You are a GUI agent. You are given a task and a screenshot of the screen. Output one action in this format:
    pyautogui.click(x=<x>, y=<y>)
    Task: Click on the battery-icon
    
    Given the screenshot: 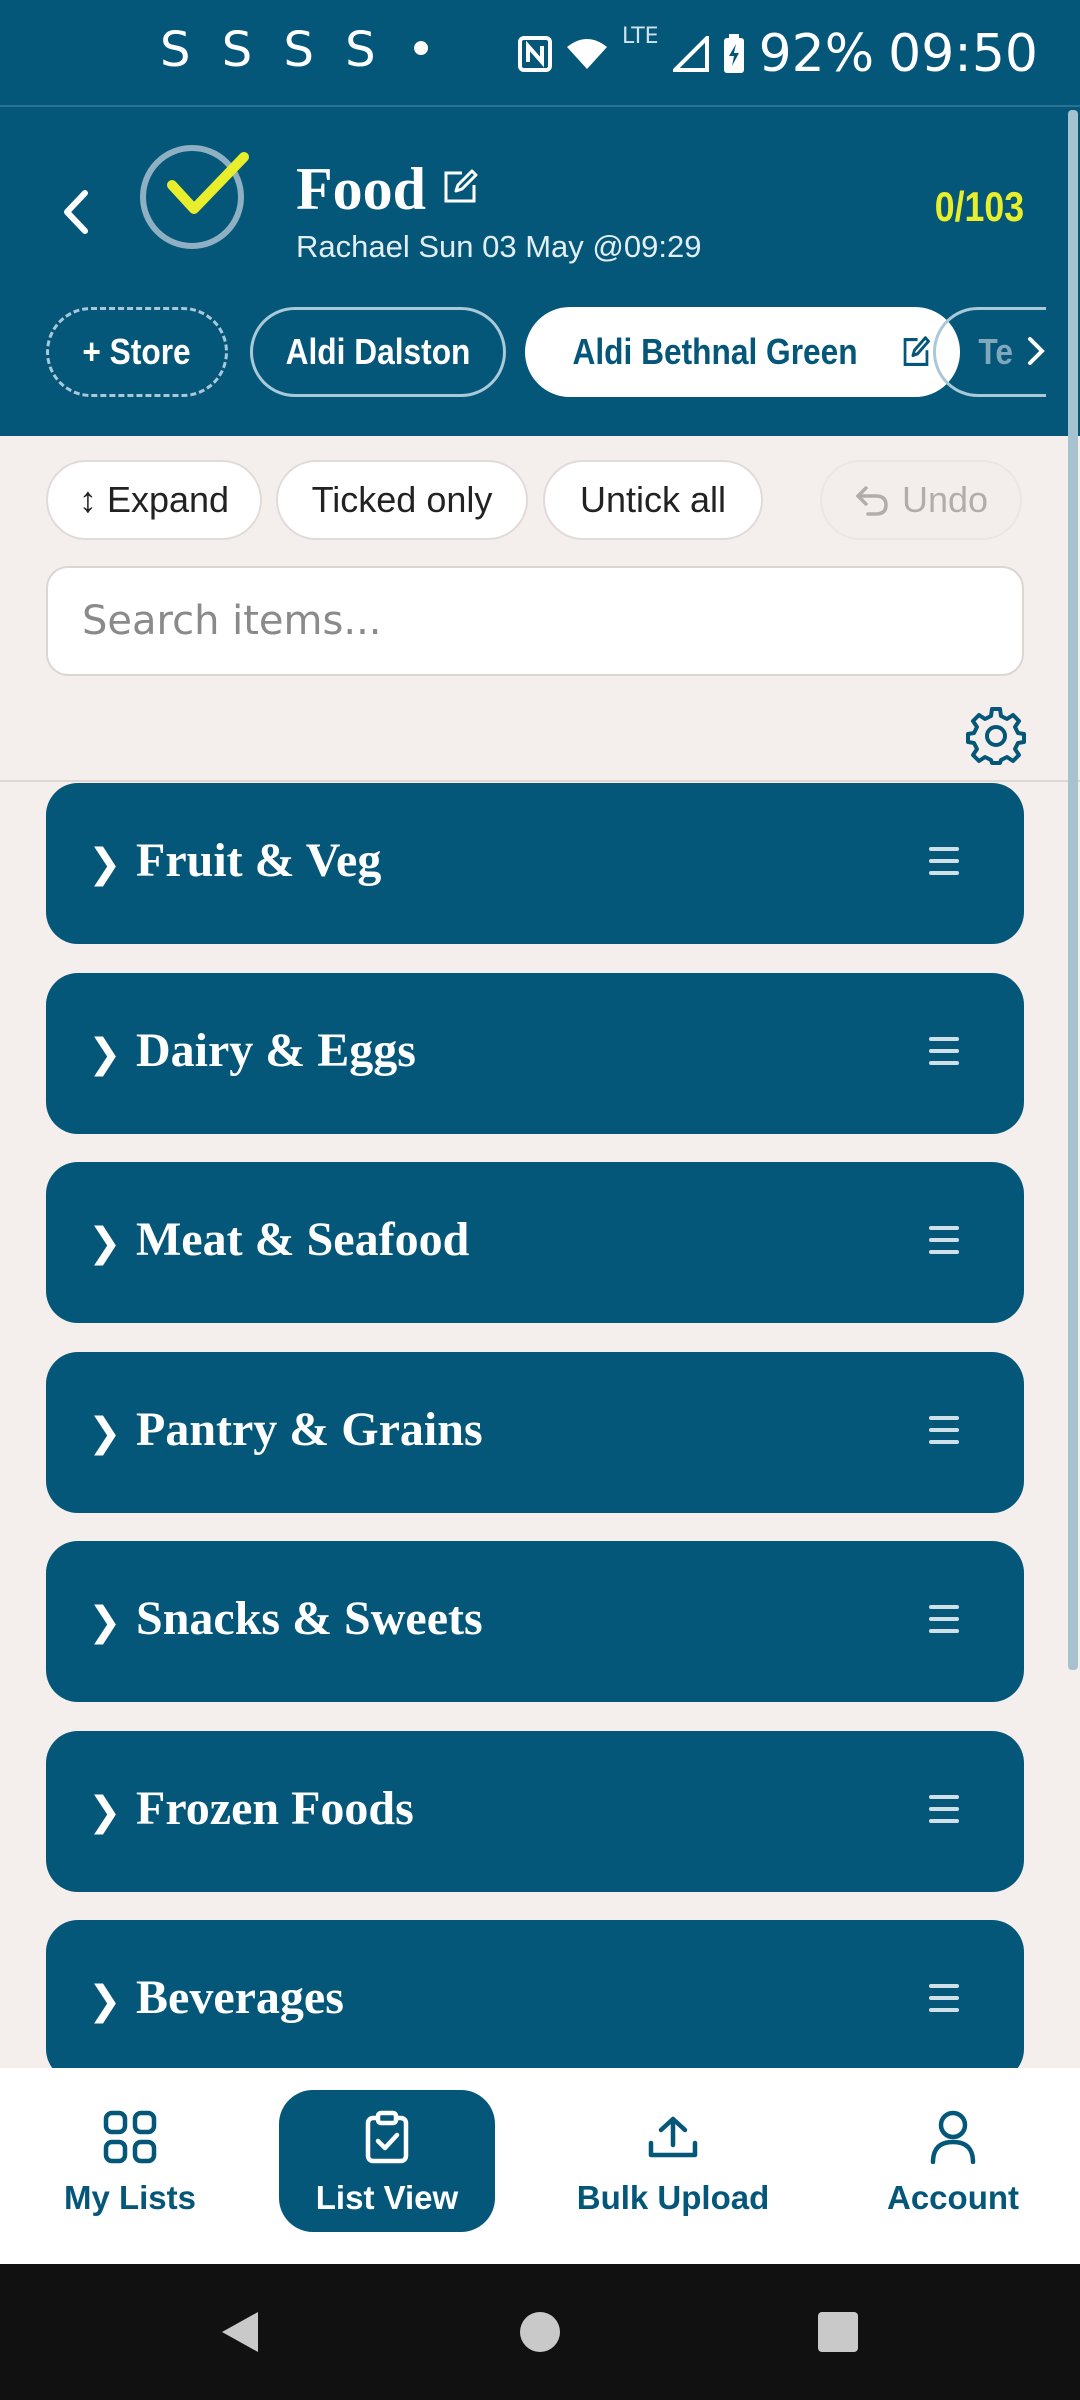 What is the action you would take?
    pyautogui.click(x=734, y=54)
    